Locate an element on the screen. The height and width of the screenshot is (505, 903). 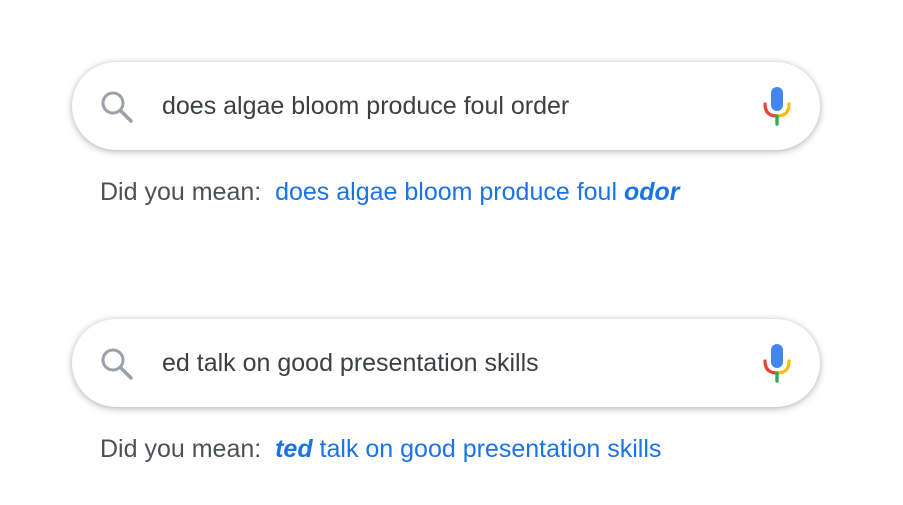
suggestion-link: ted talk on good presentation skills is located at coordinates (468, 449).